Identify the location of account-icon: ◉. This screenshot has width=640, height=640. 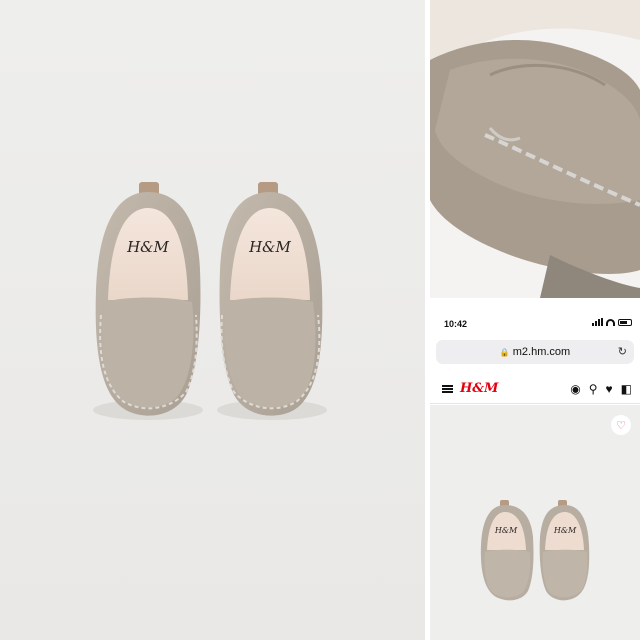
(575, 389).